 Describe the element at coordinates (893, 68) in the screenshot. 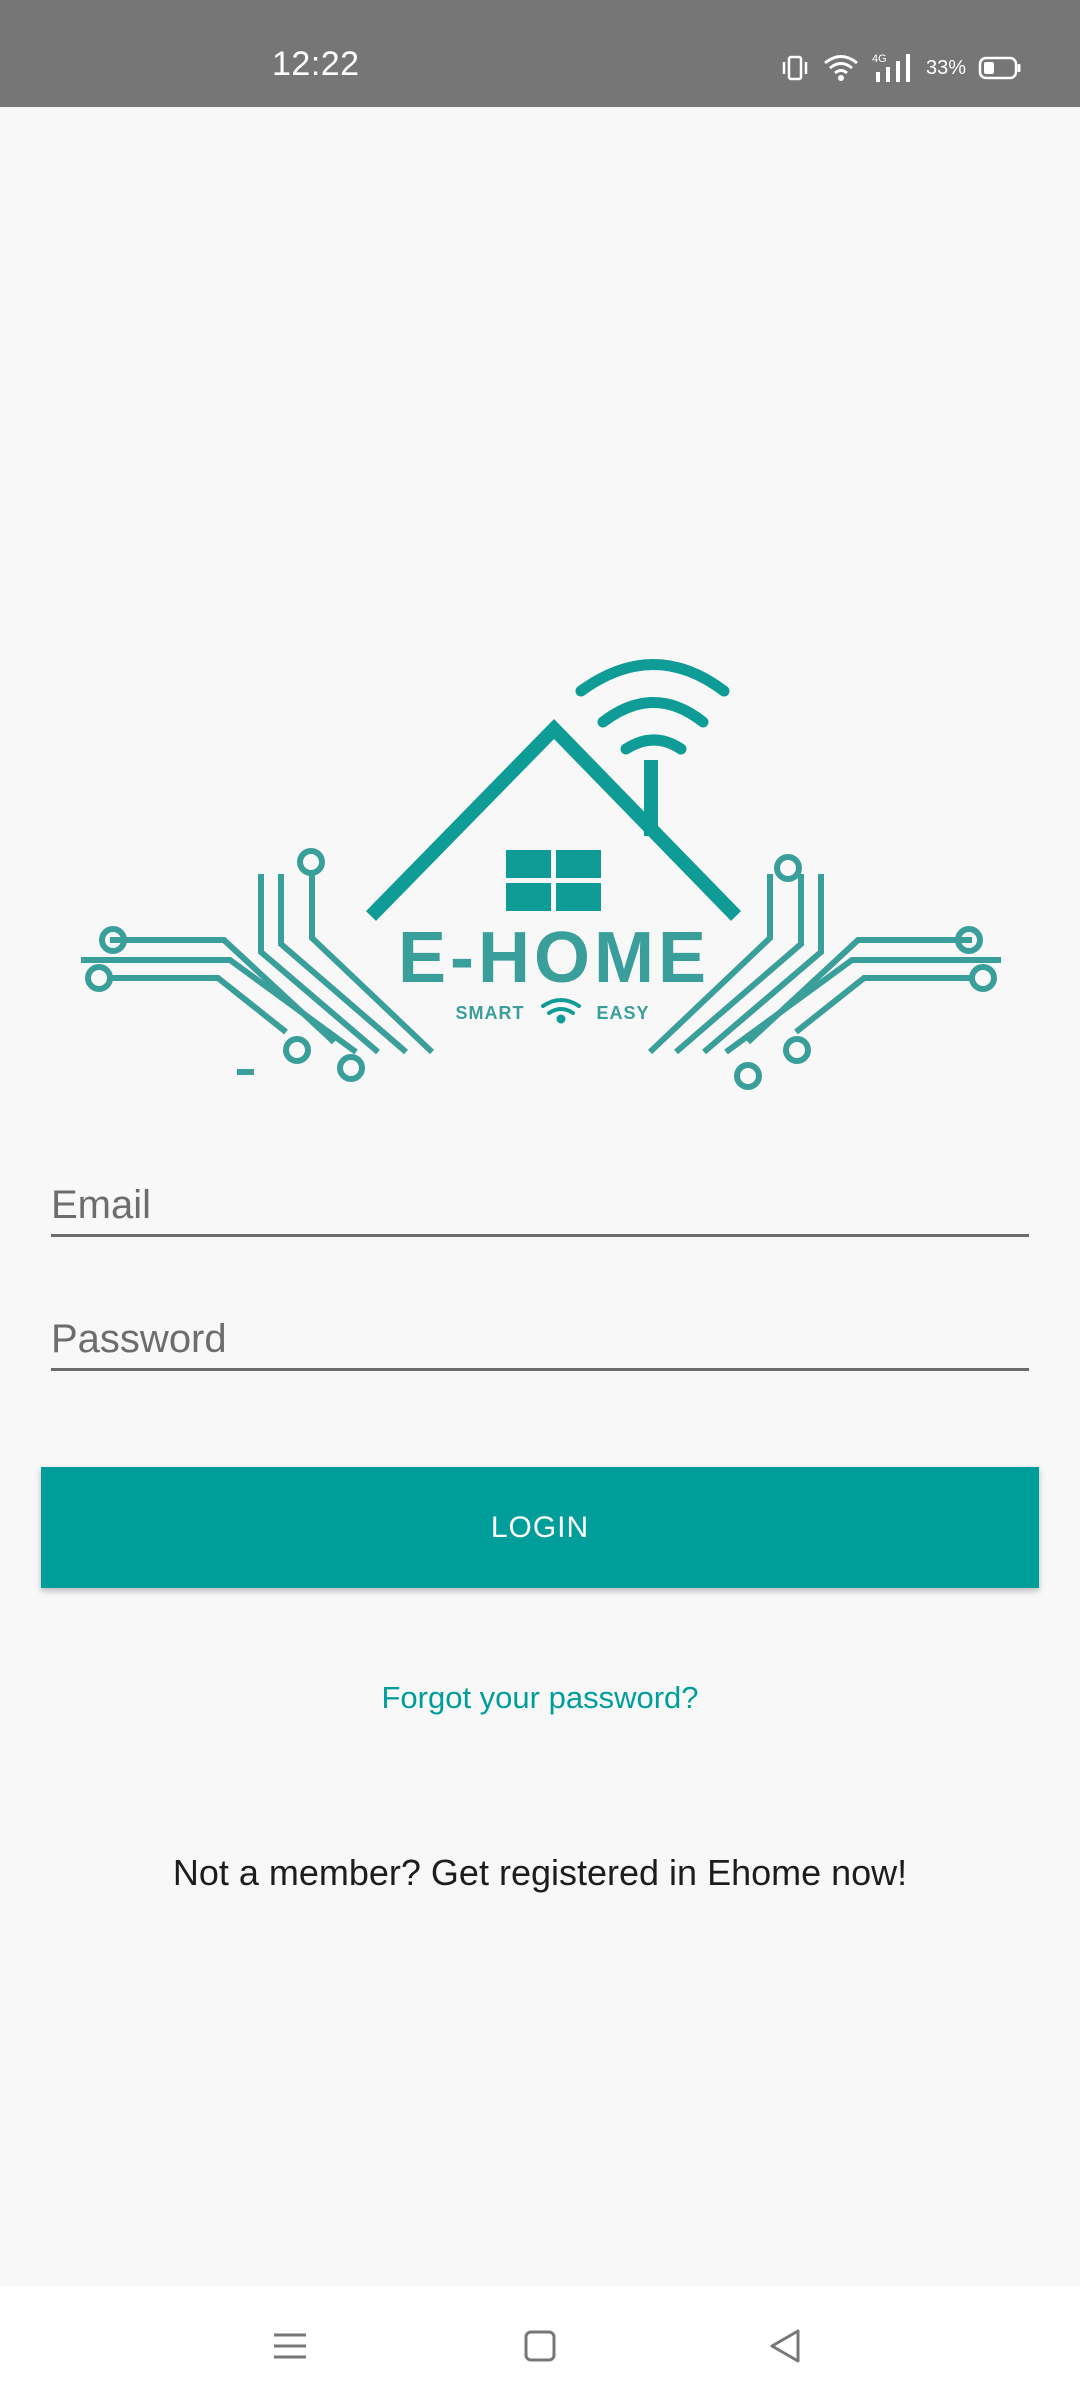

I see `signal-icon: 4G` at that location.